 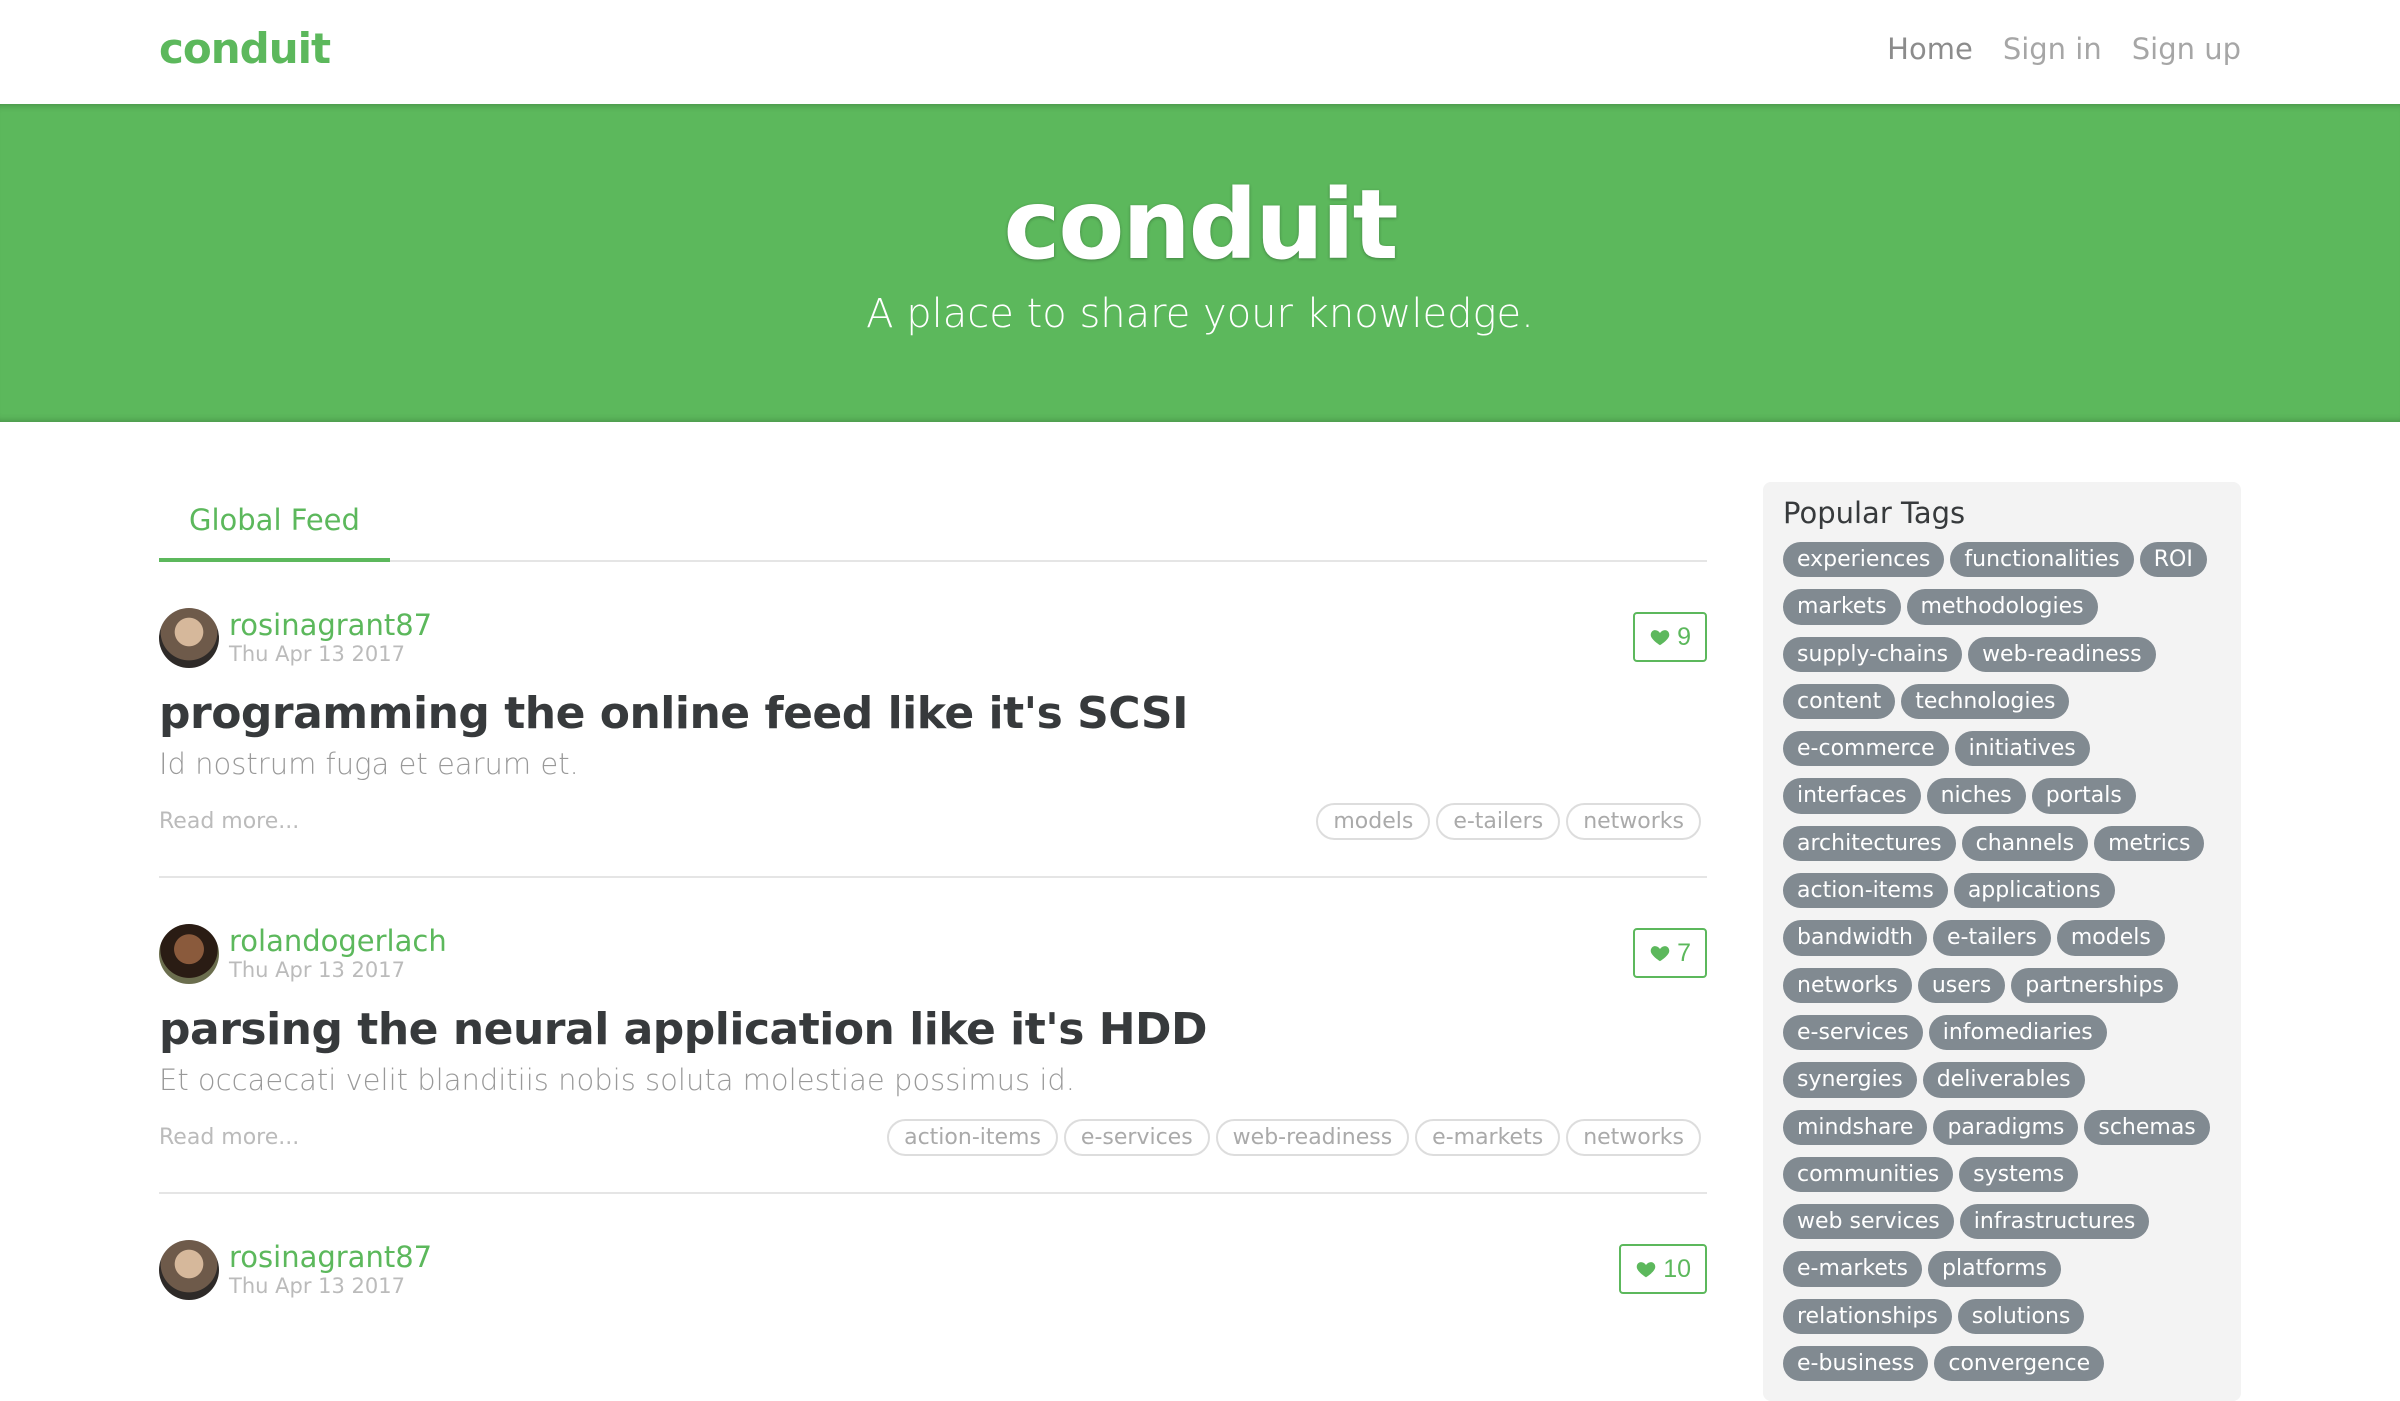 What do you see at coordinates (1852, 796) in the screenshot?
I see `tag-pill: interfaces` at bounding box center [1852, 796].